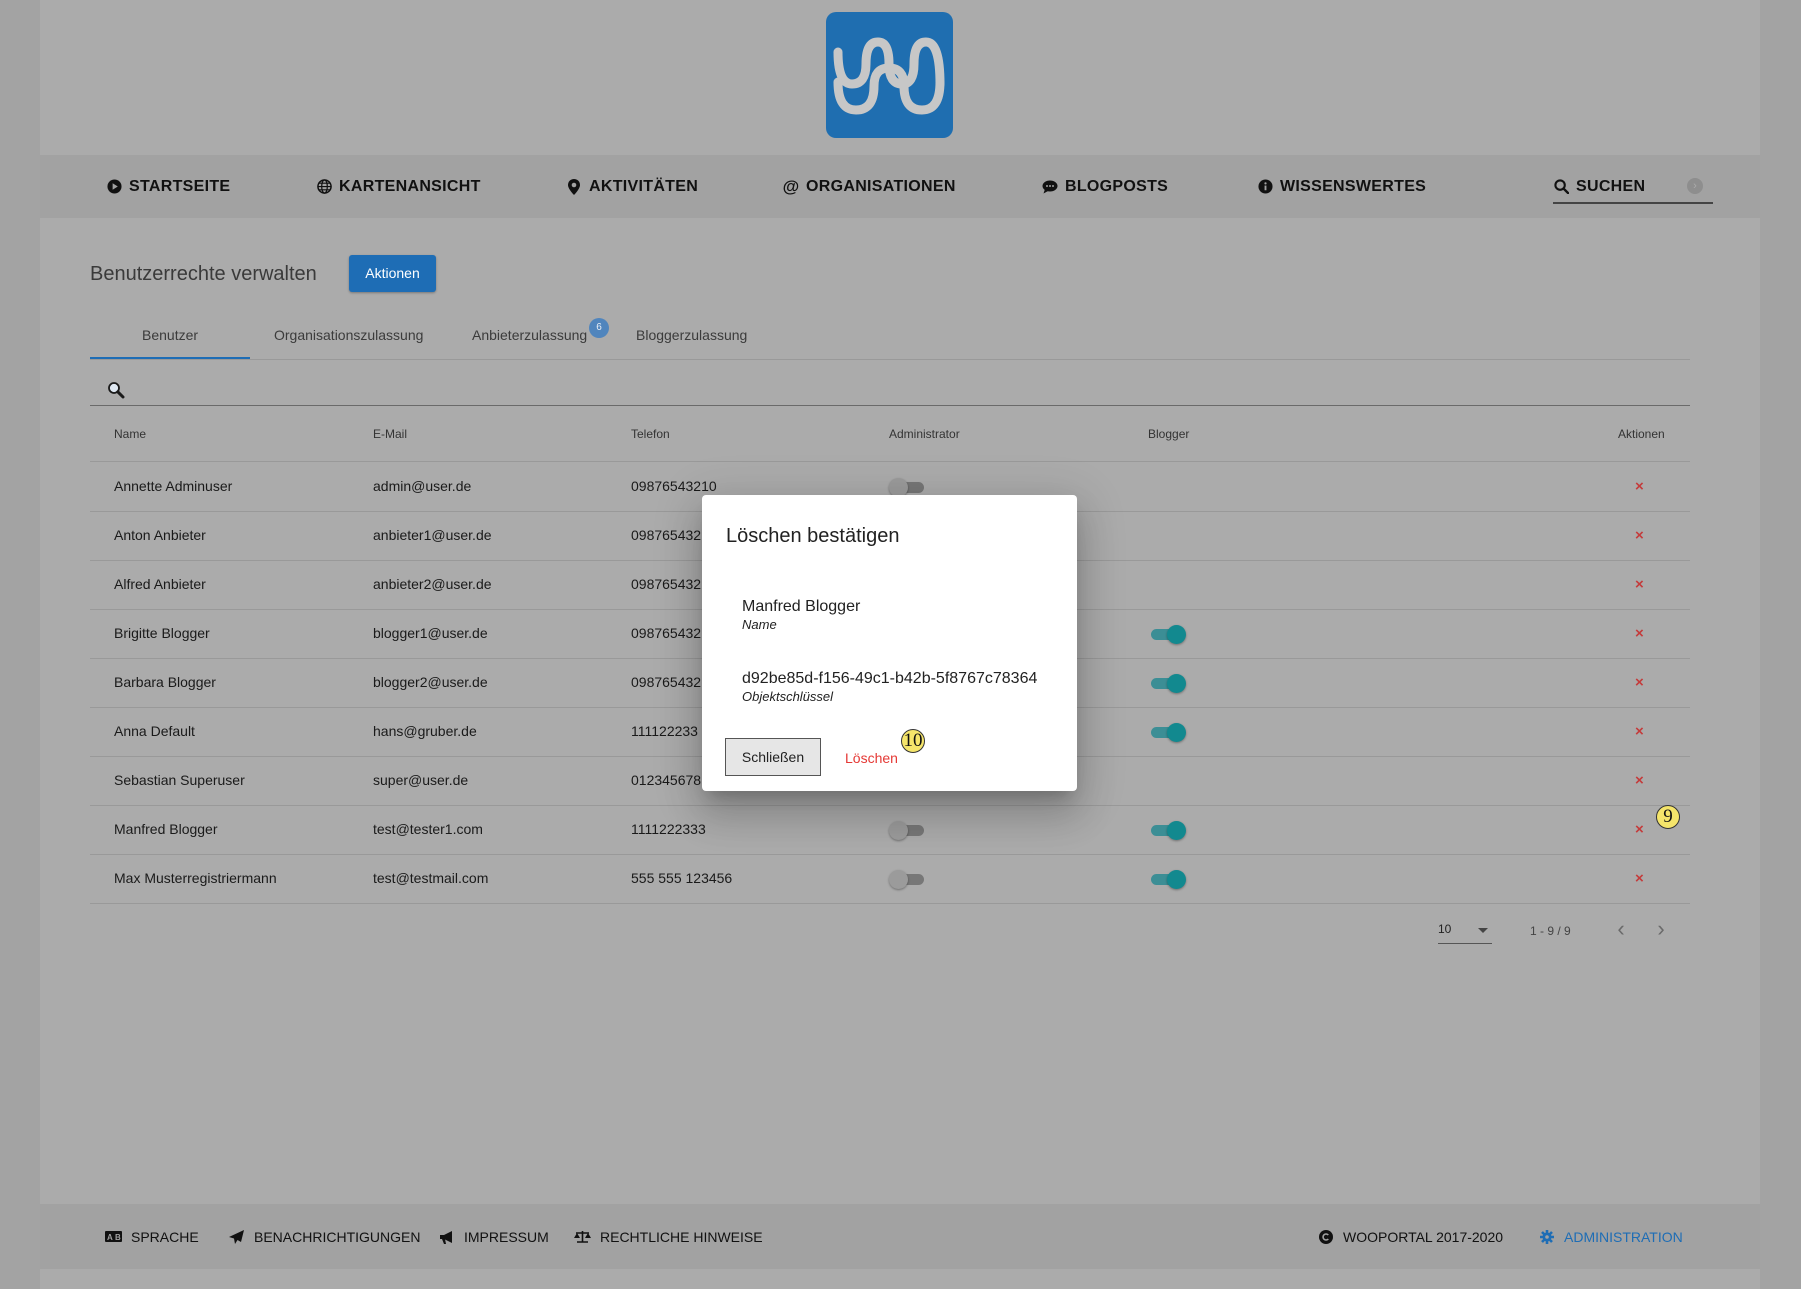 The image size is (1801, 1289). Describe the element at coordinates (773, 757) in the screenshot. I see `dialog-close-button: Schließen` at that location.